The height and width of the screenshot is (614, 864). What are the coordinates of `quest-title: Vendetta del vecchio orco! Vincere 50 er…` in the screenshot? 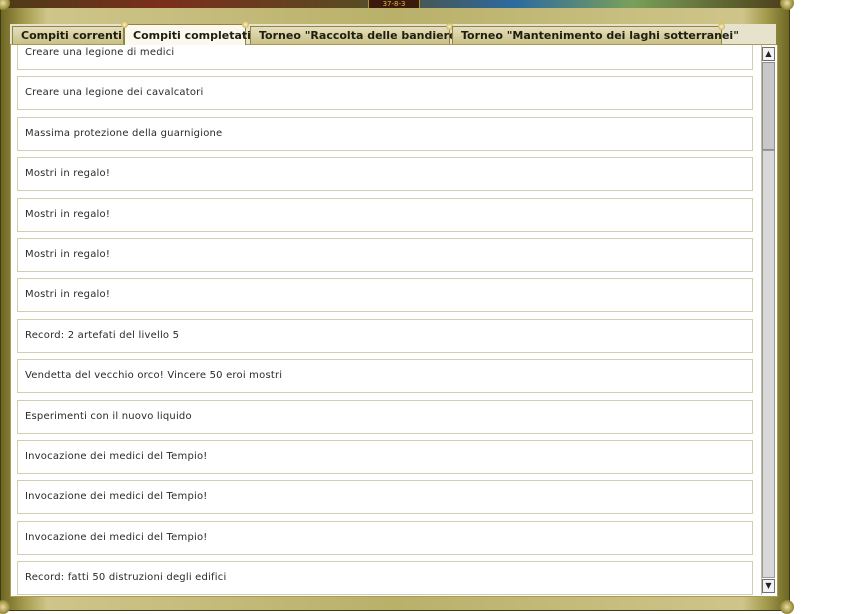 It's located at (154, 375).